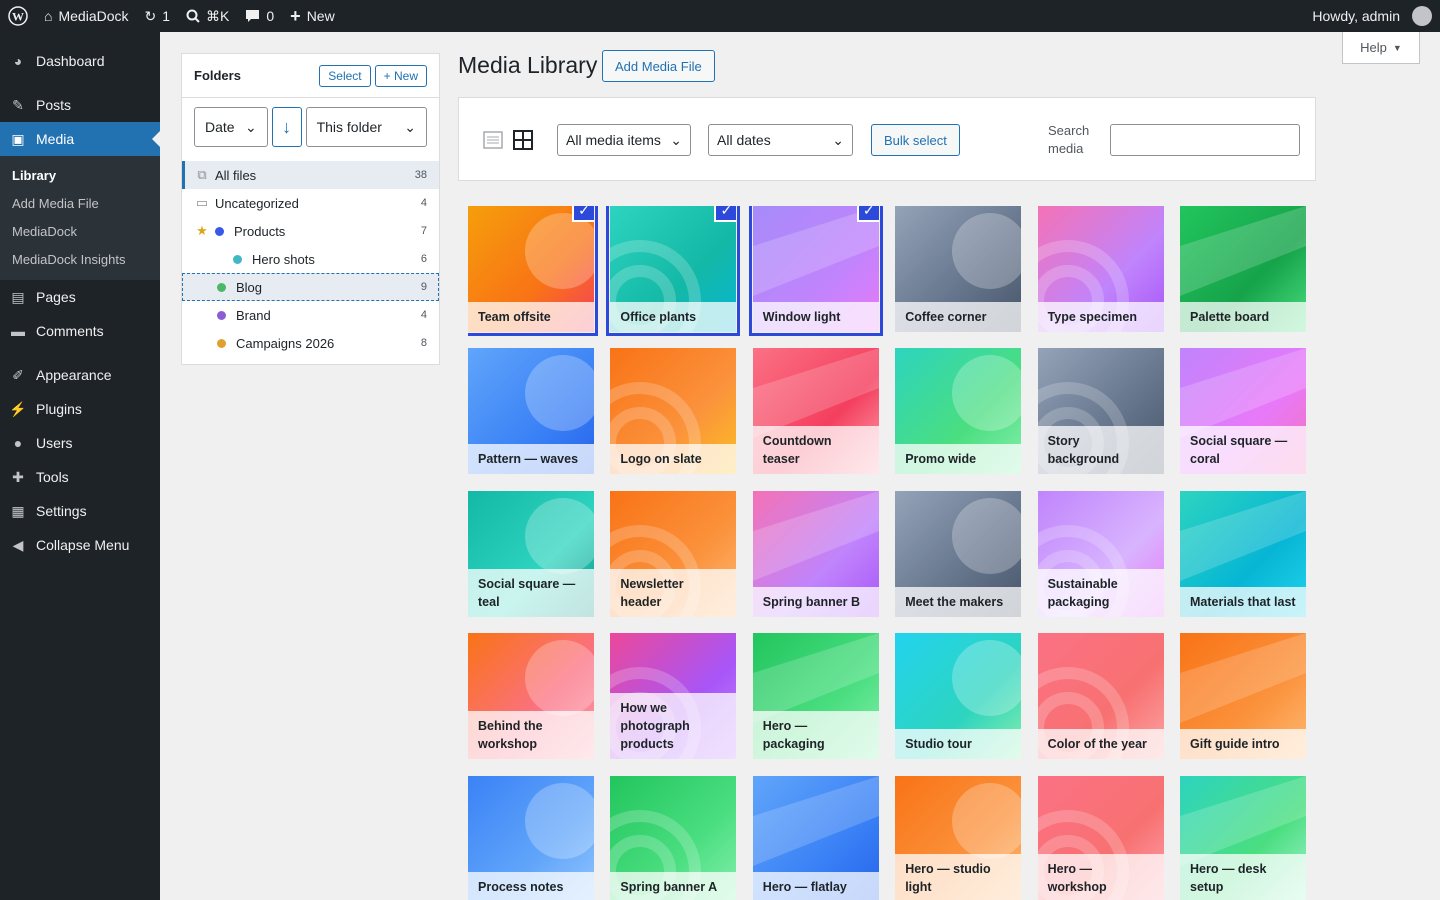 This screenshot has width=1440, height=900. Describe the element at coordinates (366, 127) in the screenshot. I see `scope-select: This folder ⌄` at that location.